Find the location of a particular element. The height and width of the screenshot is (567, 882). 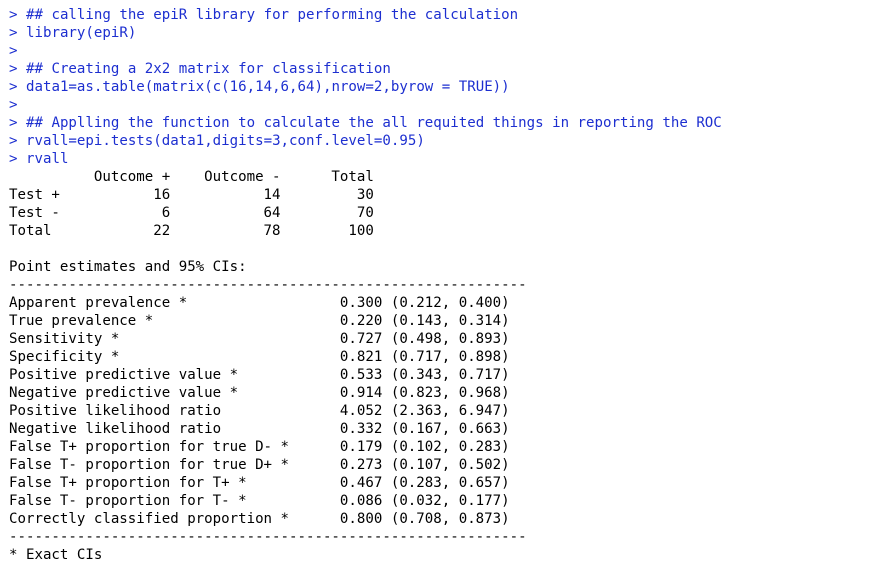

table-row: Test - 6 64 70 is located at coordinates (191, 213).